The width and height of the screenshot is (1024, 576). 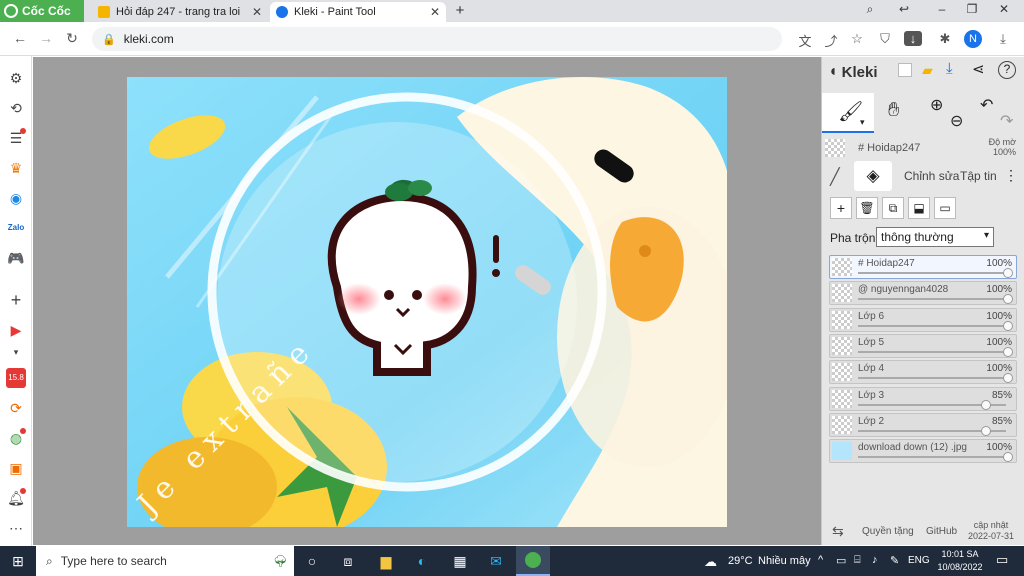 I want to click on brush-settings-tab-icon: ╱, so click(x=835, y=177).